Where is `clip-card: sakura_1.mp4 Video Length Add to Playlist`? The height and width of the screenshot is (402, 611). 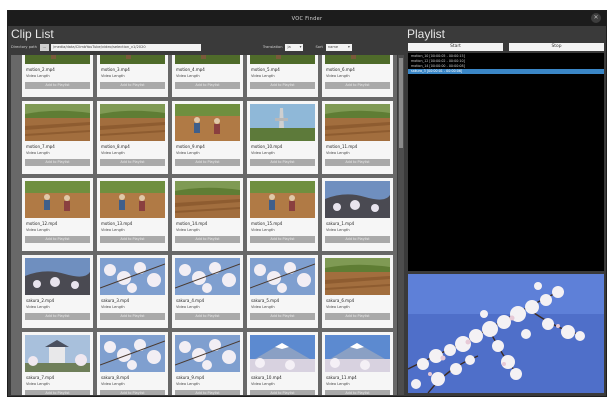 clip-card: sakura_1.mp4 Video Length Add to Playlist is located at coordinates (357, 214).